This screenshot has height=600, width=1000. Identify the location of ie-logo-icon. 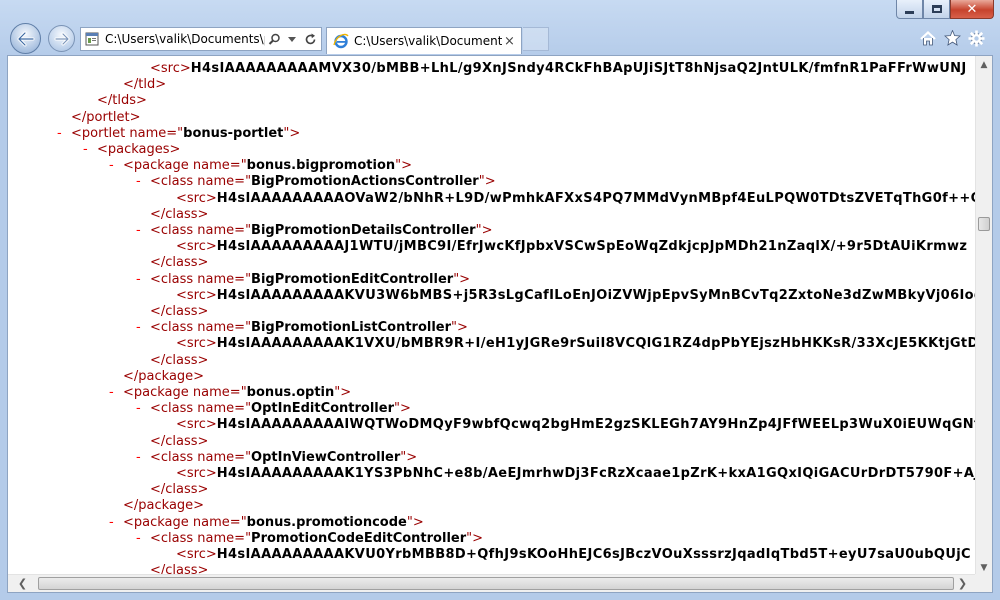
(341, 41).